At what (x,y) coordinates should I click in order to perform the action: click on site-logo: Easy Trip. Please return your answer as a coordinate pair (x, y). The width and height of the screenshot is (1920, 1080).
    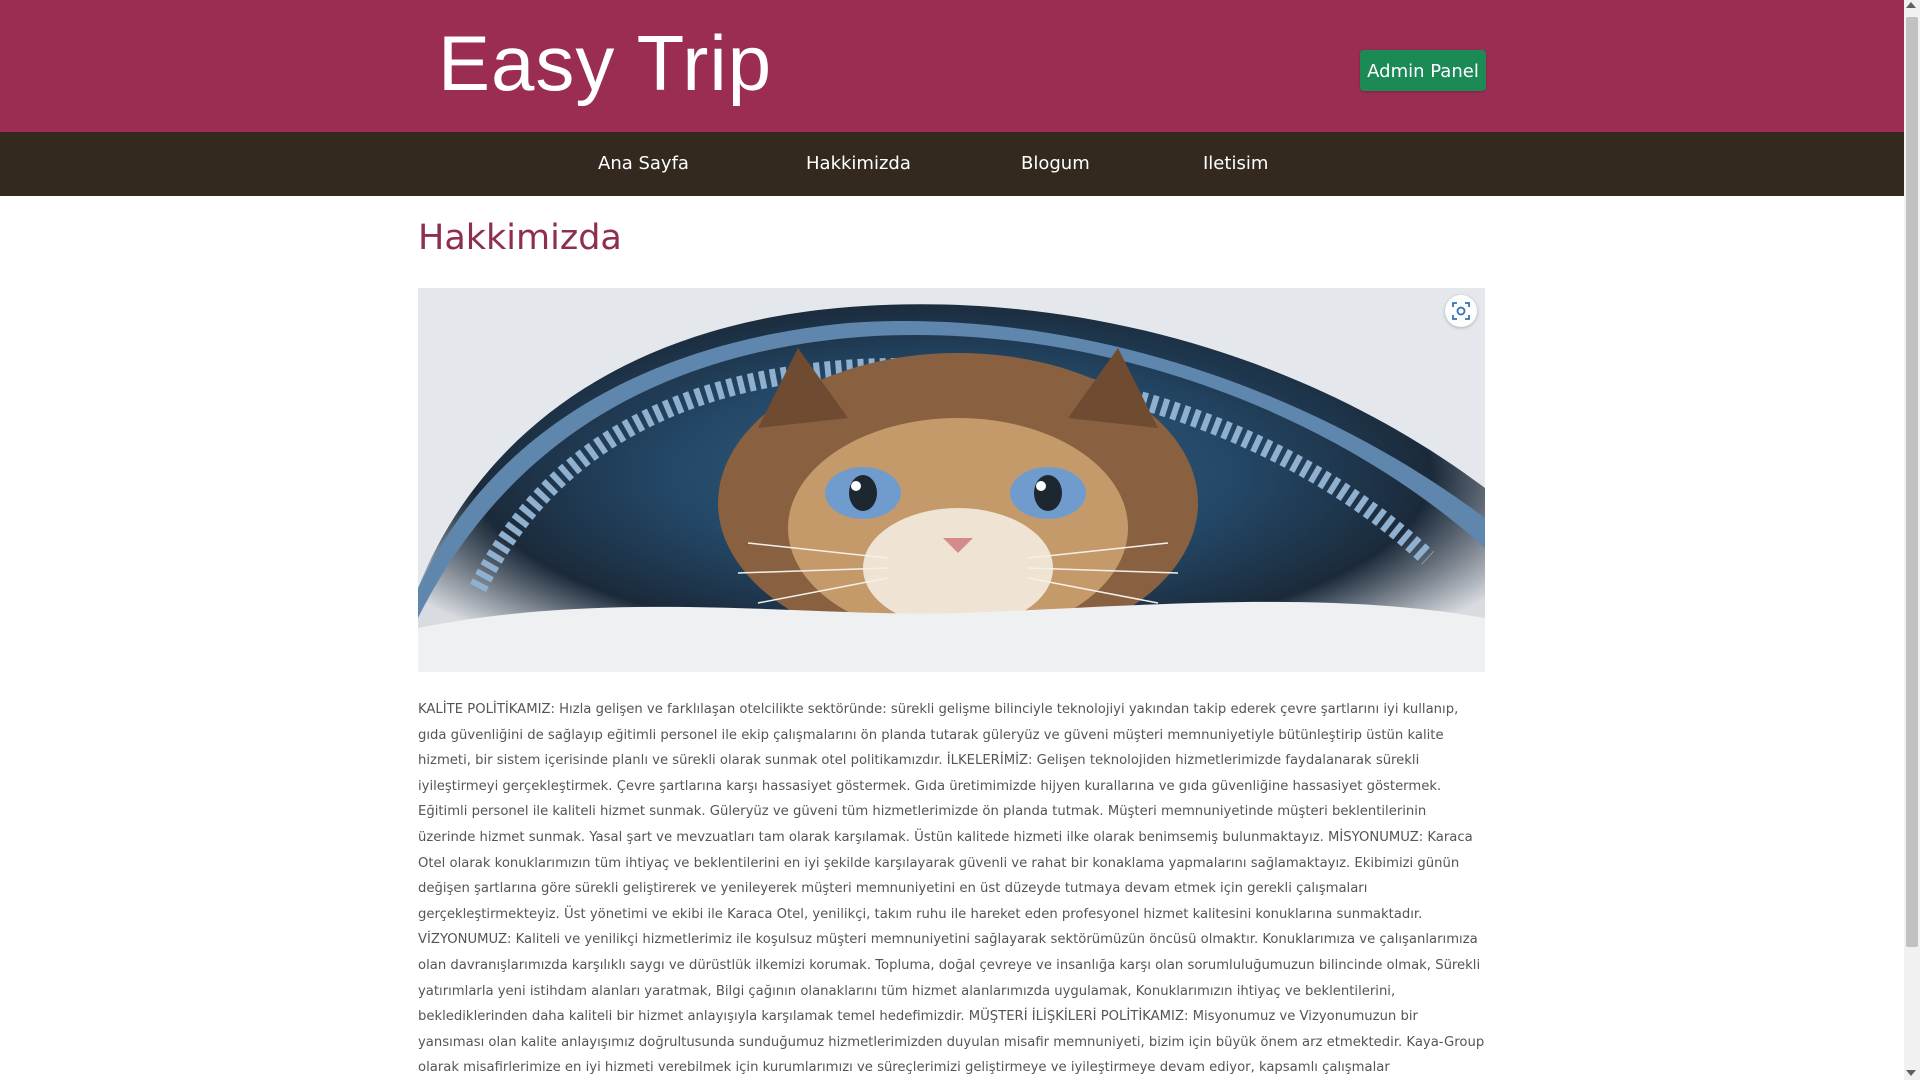
    Looking at the image, I should click on (605, 63).